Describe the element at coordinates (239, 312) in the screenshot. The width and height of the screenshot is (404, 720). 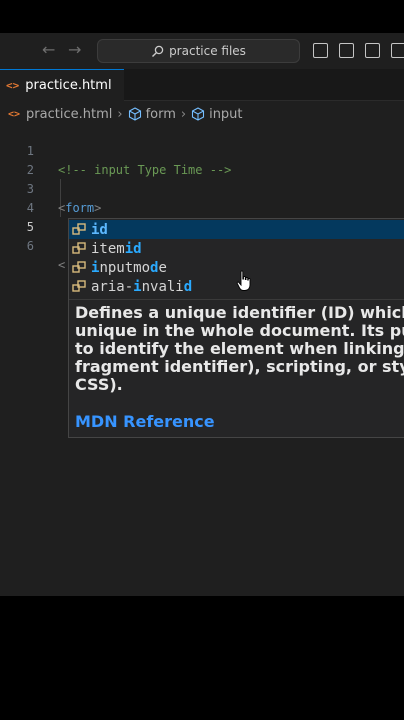
I see `doc-line: Defines a unique identifier (ID) which m` at that location.